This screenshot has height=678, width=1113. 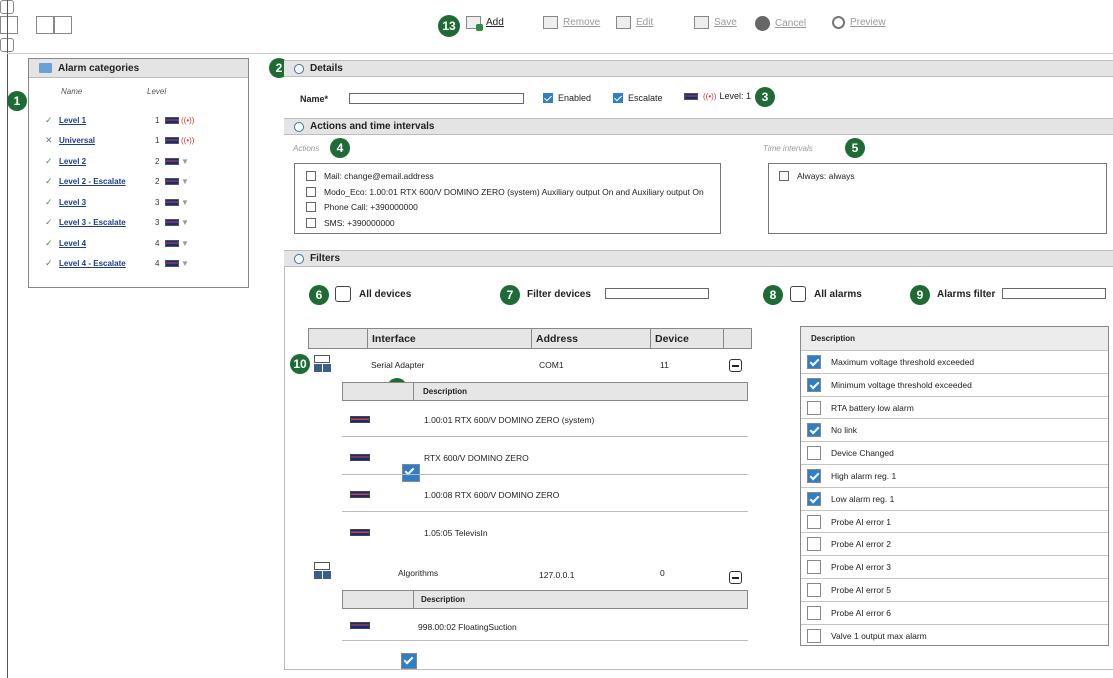 What do you see at coordinates (350, 222) in the screenshot?
I see `action-item: SMS: +390000000` at bounding box center [350, 222].